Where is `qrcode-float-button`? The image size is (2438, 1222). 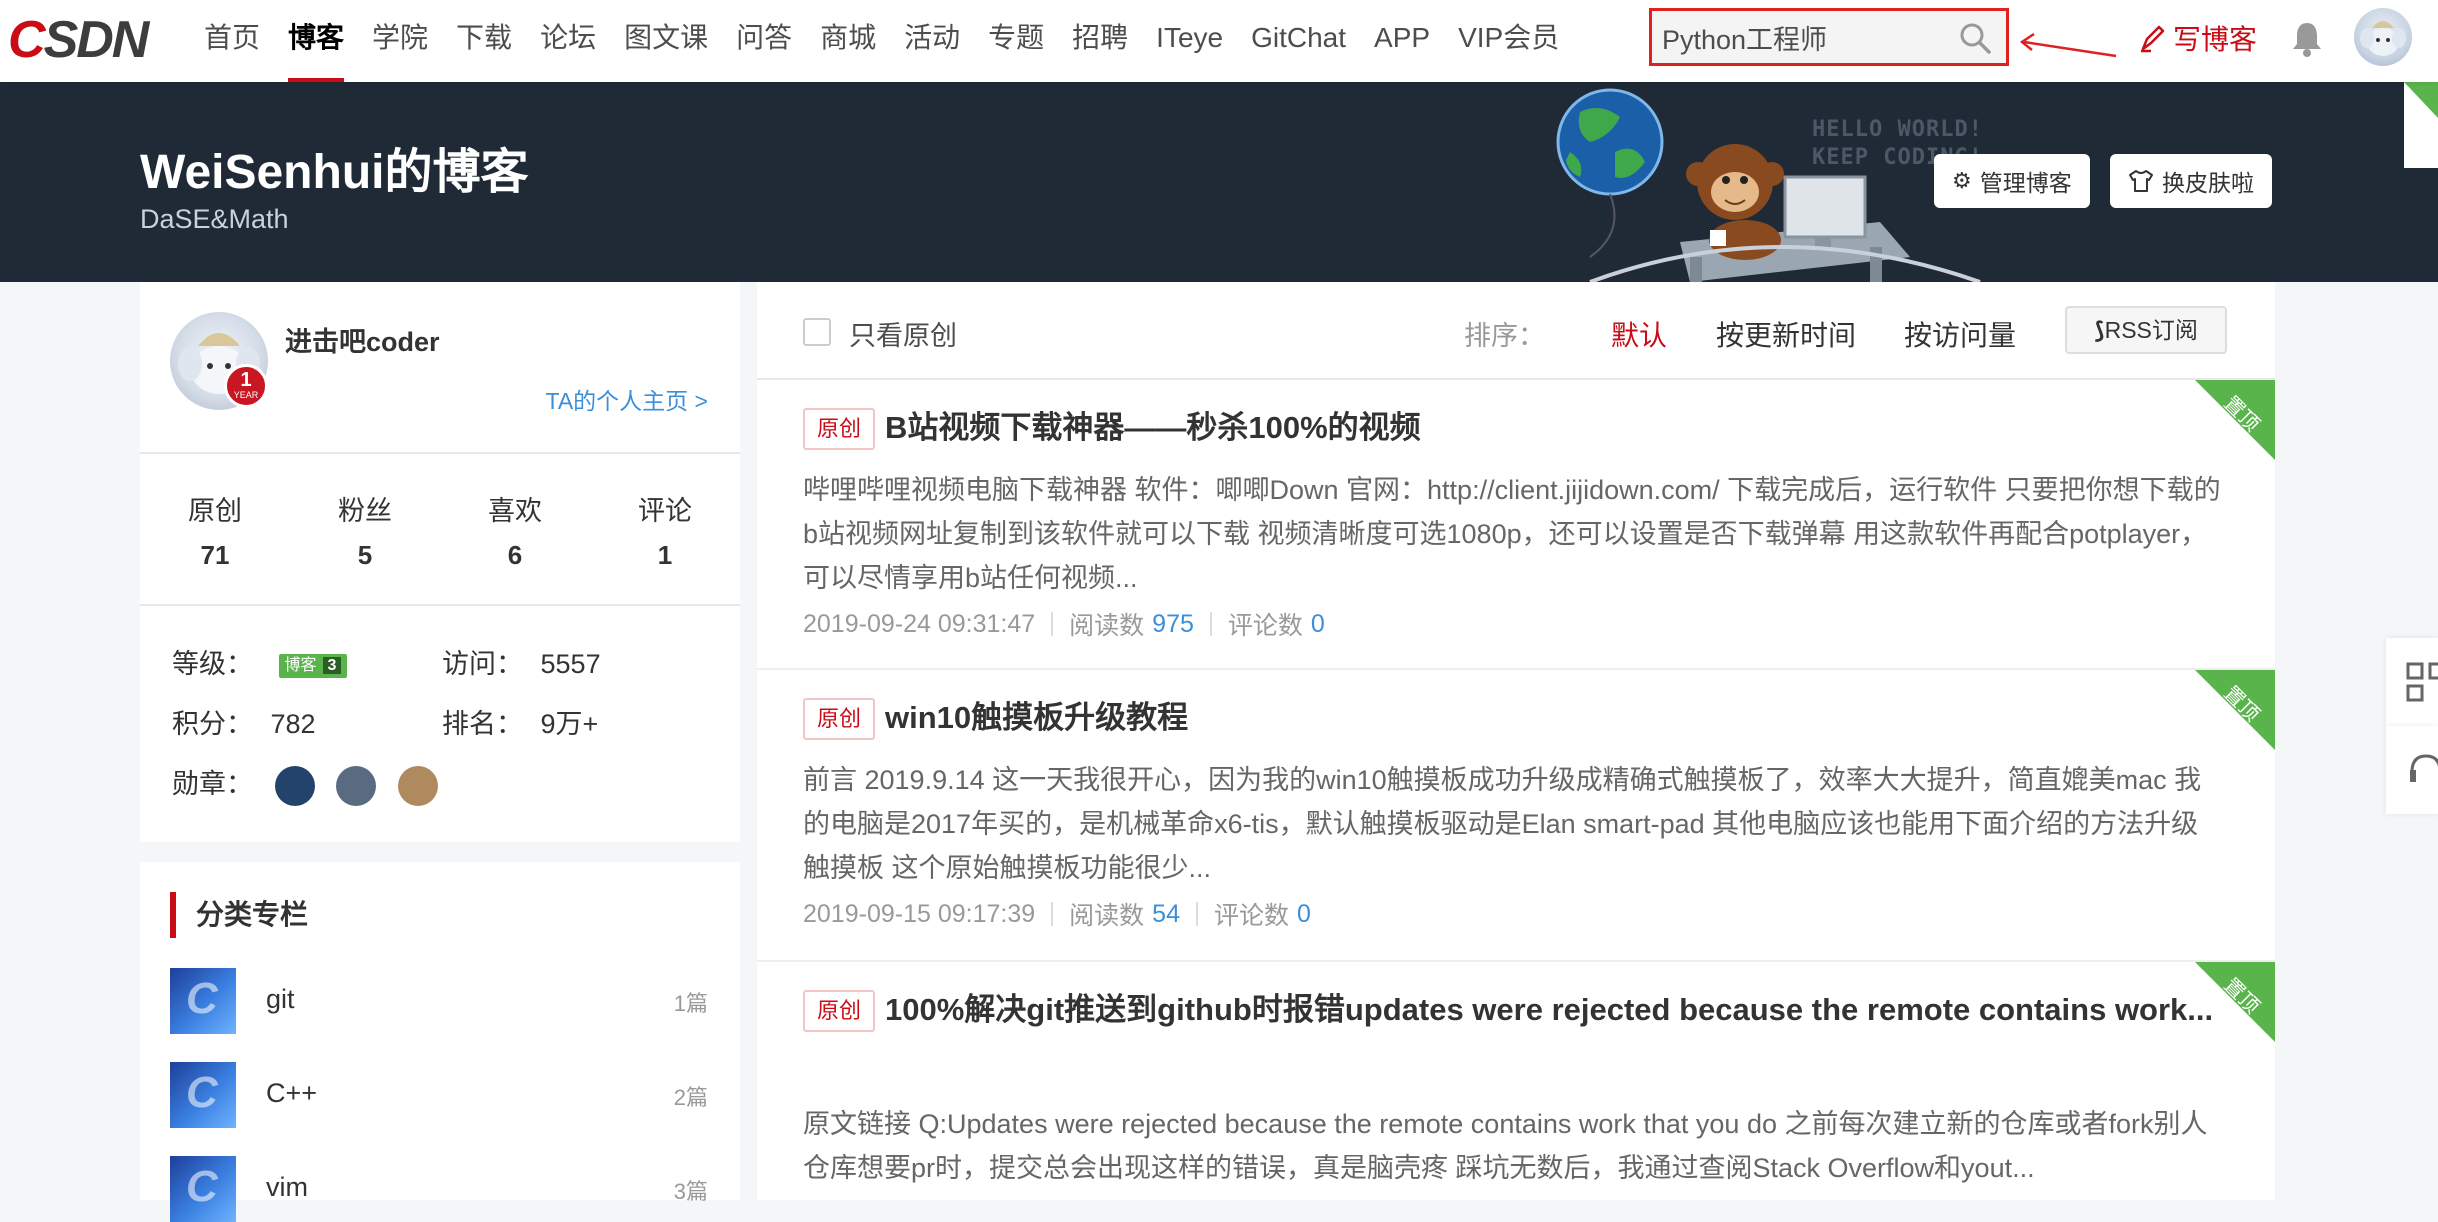
qrcode-float-button is located at coordinates (2412, 682).